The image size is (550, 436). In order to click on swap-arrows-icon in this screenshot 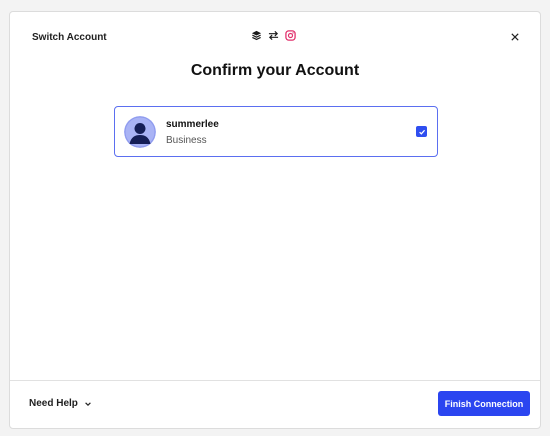, I will do `click(273, 35)`.